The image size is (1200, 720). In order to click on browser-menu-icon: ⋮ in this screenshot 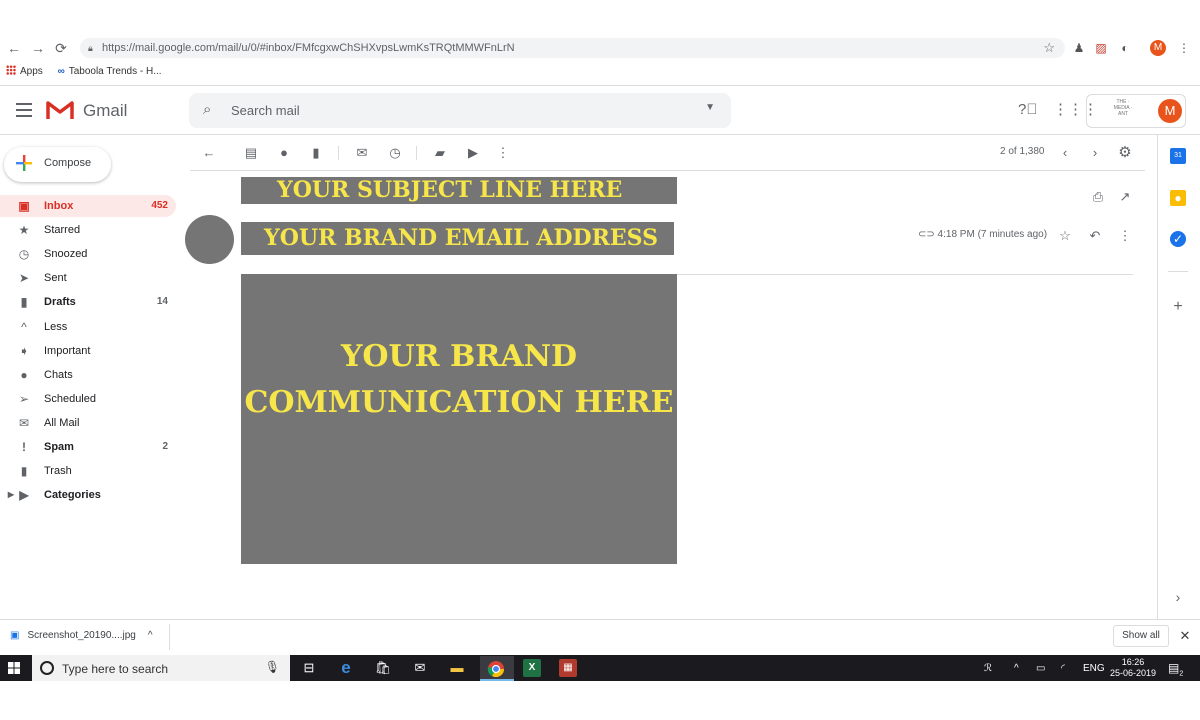, I will do `click(1184, 48)`.